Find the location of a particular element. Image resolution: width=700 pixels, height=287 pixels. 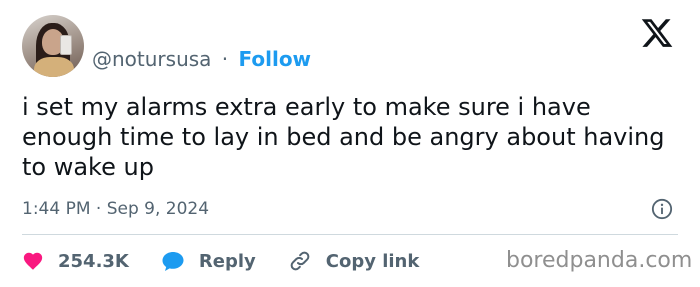

avatar-phone is located at coordinates (66, 45).